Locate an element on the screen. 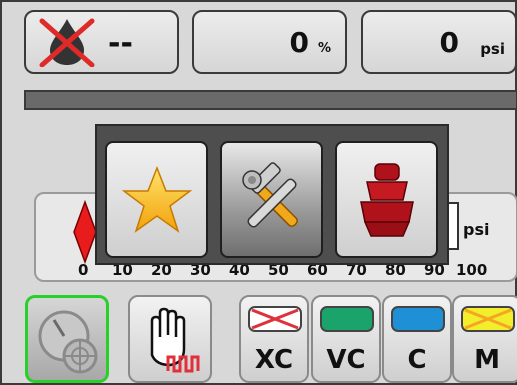  section-vc-label: VC is located at coordinates (346, 360).